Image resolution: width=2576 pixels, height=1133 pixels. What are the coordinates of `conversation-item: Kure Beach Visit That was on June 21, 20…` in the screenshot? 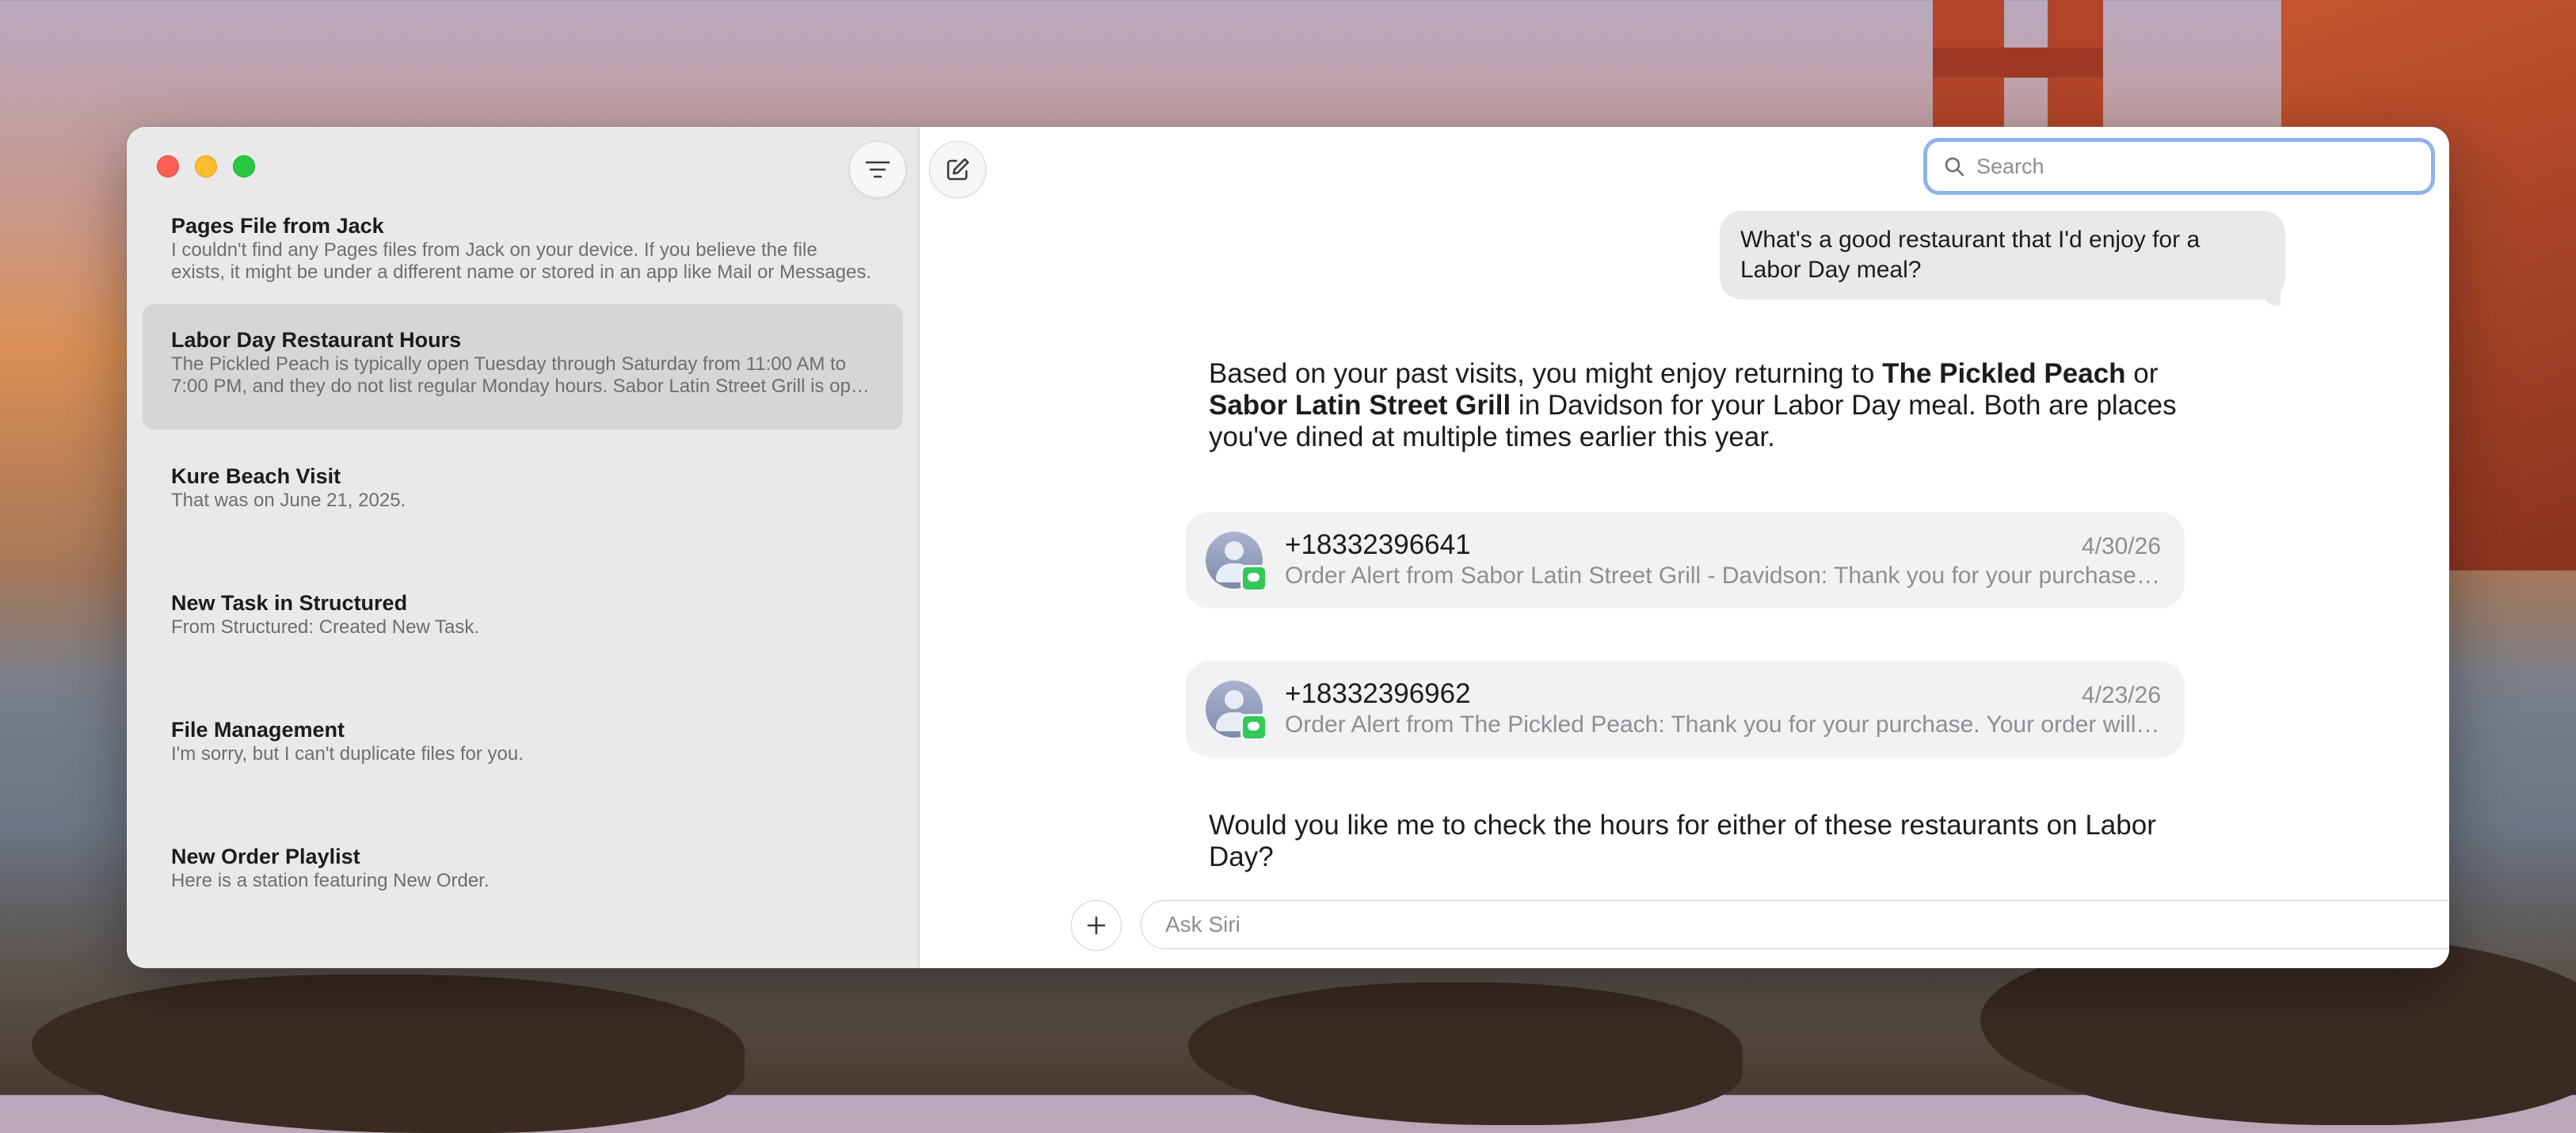 It's located at (523, 503).